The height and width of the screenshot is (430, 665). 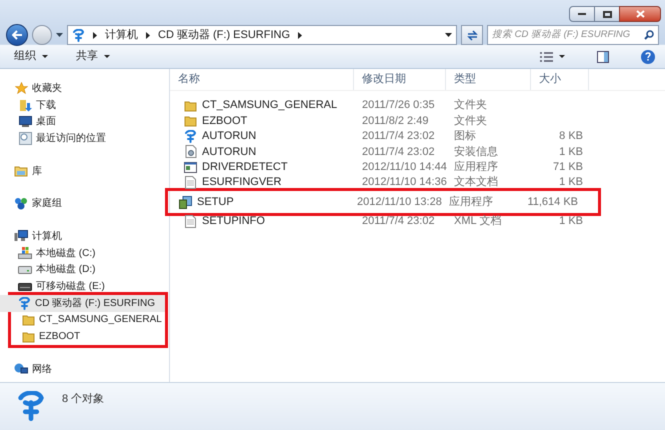 What do you see at coordinates (245, 168) in the screenshot?
I see `file-name: DRIVERDETECT` at bounding box center [245, 168].